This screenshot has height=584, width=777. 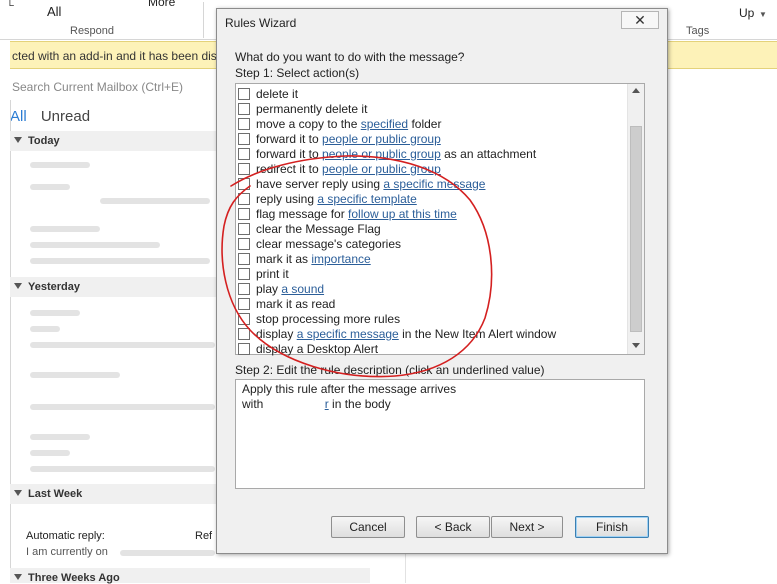 I want to click on finish-label: Finish, so click(x=611, y=527).